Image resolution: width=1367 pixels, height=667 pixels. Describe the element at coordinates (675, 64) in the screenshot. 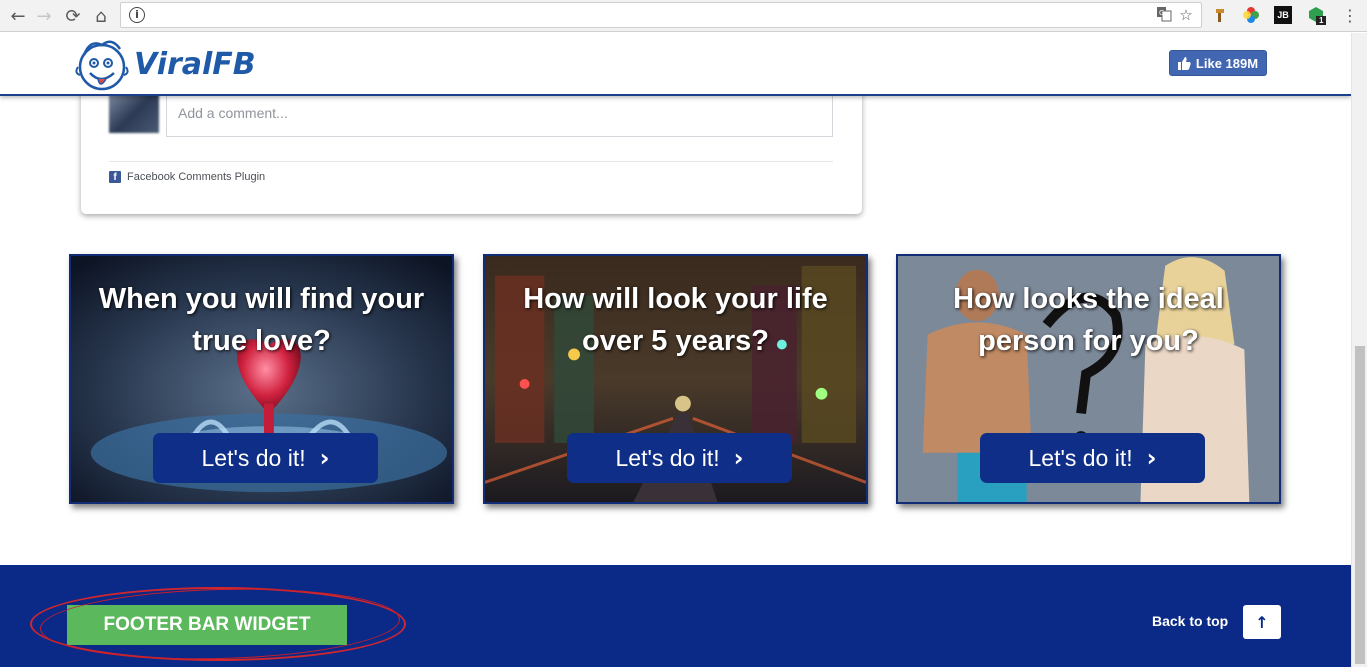

I see `site-header: ViralFB Like 189M` at that location.